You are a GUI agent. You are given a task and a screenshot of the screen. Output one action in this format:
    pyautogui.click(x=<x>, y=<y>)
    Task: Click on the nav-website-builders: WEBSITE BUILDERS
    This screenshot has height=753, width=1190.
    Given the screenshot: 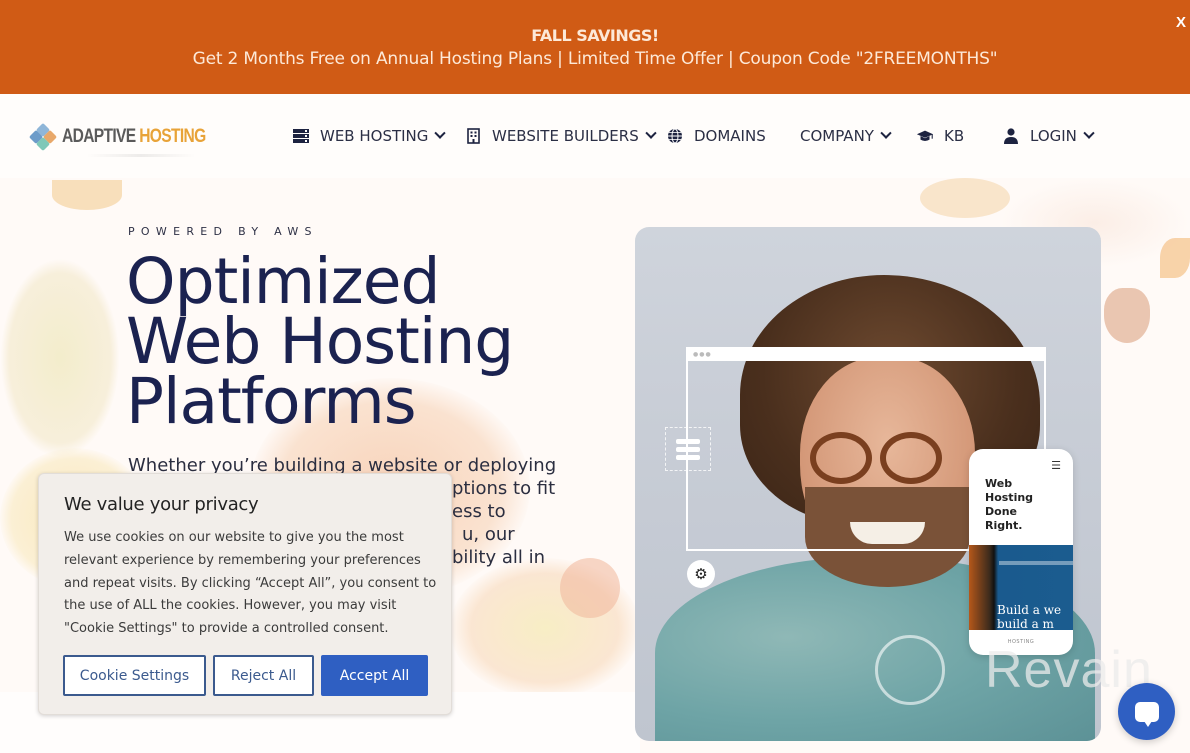 What is the action you would take?
    pyautogui.click(x=560, y=136)
    